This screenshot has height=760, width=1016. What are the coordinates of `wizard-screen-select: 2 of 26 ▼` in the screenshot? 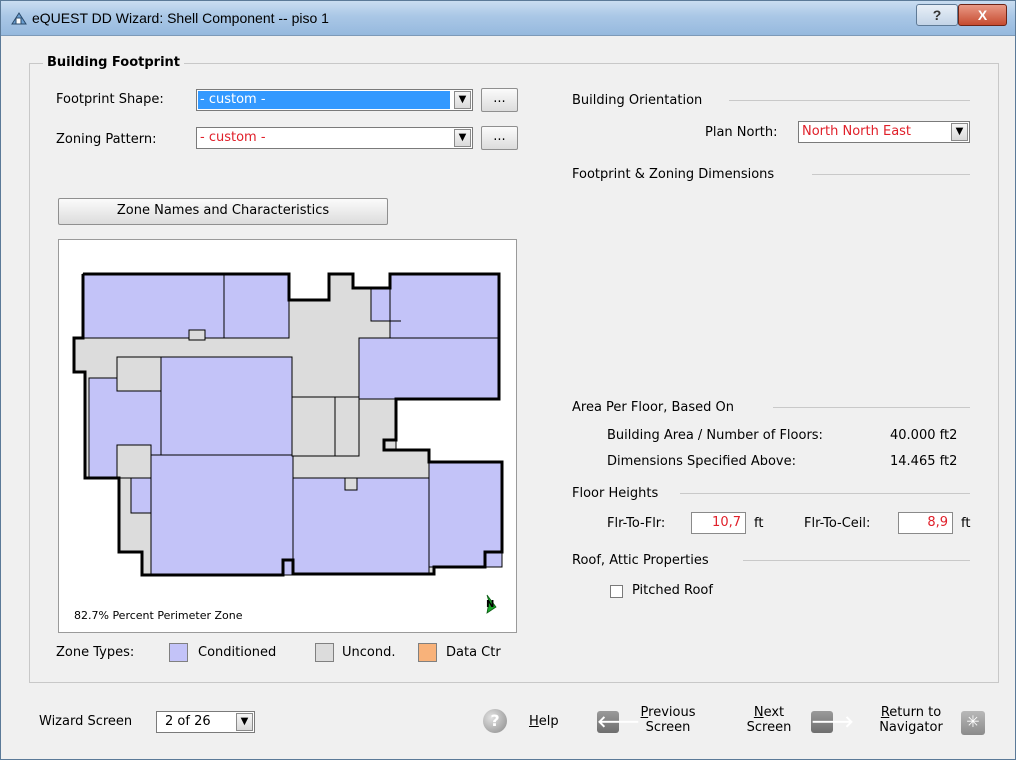 It's located at (205, 722).